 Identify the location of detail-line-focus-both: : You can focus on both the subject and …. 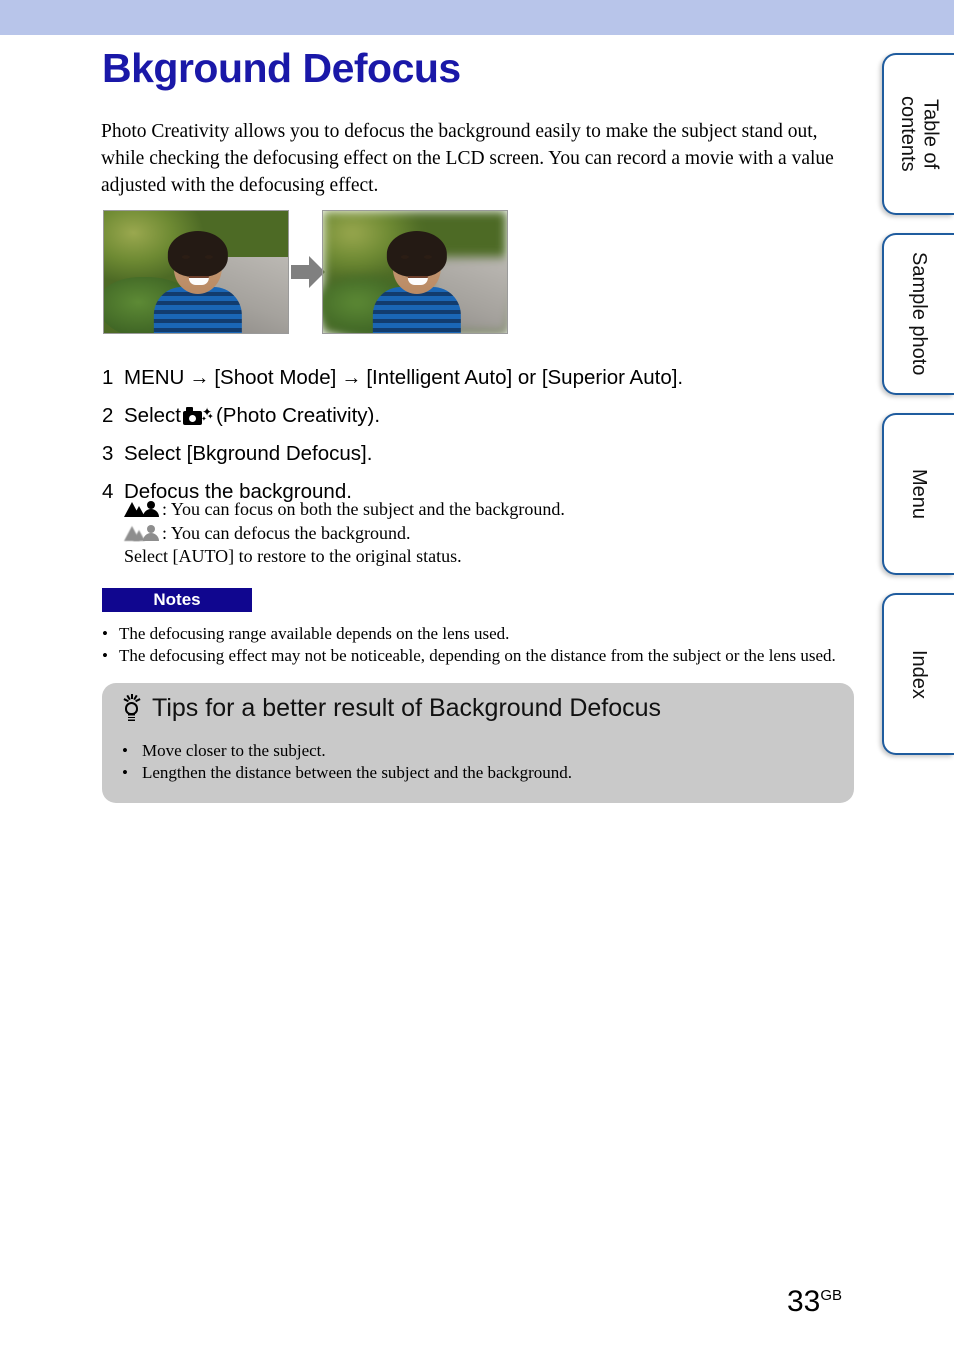
(484, 510).